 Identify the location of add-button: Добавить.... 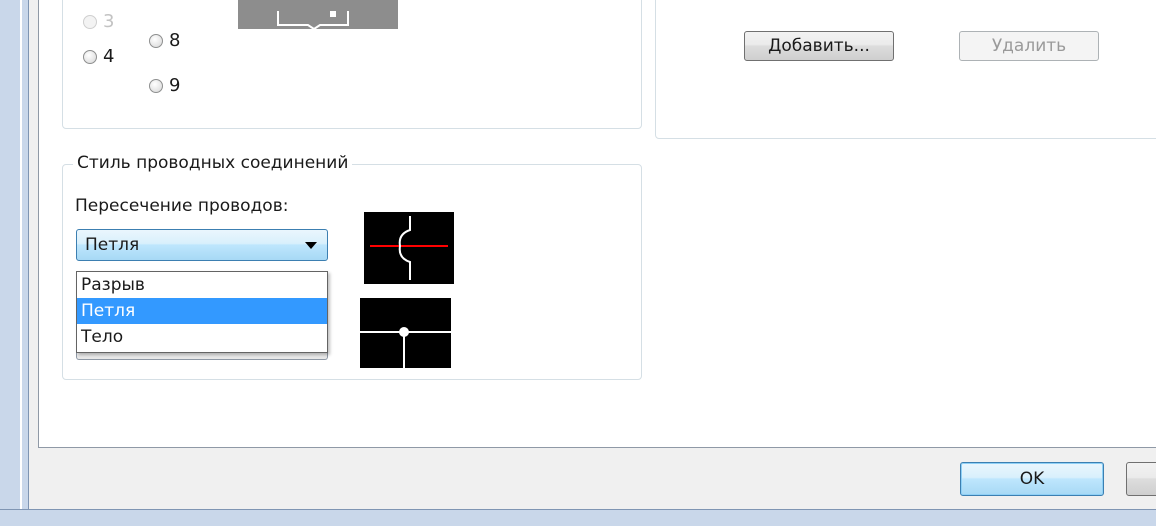
(819, 46).